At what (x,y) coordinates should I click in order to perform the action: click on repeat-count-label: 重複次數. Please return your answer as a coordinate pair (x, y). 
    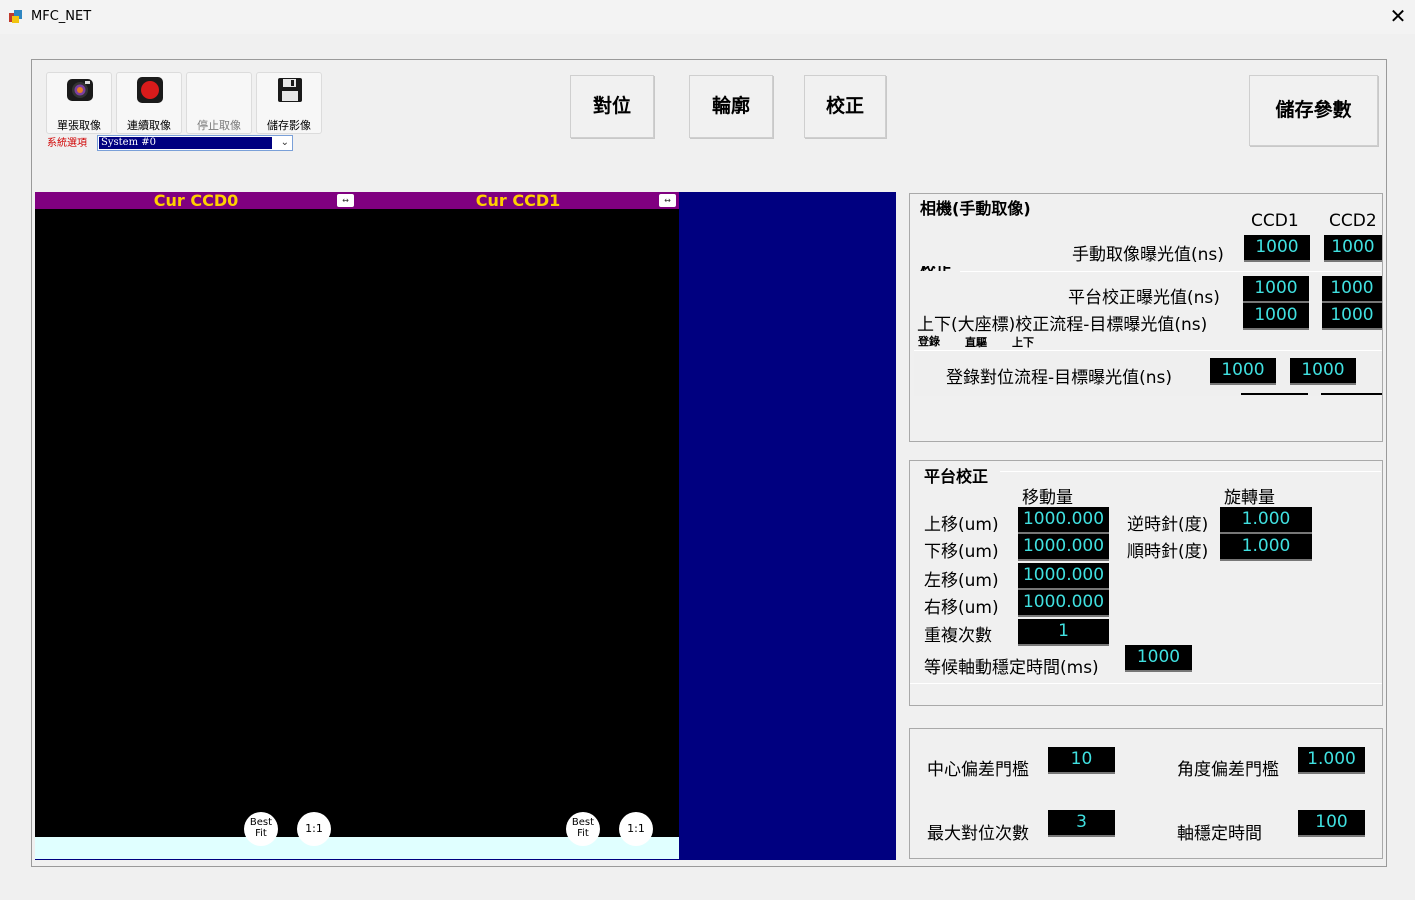
    Looking at the image, I should click on (958, 636).